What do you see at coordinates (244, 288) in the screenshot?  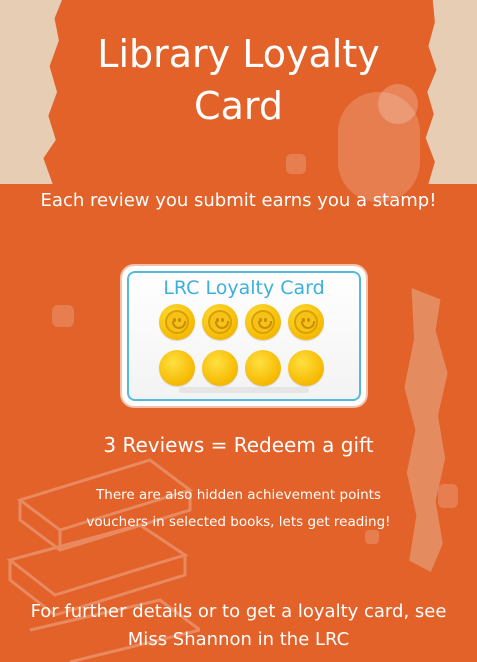 I see `card-title: LRC Loyalty Card` at bounding box center [244, 288].